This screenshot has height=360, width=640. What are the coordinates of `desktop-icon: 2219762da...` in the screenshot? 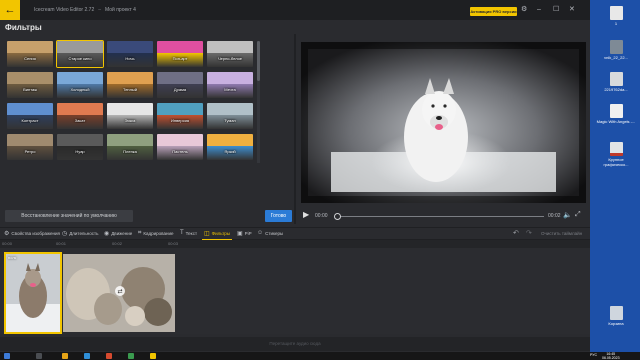 It's located at (616, 82).